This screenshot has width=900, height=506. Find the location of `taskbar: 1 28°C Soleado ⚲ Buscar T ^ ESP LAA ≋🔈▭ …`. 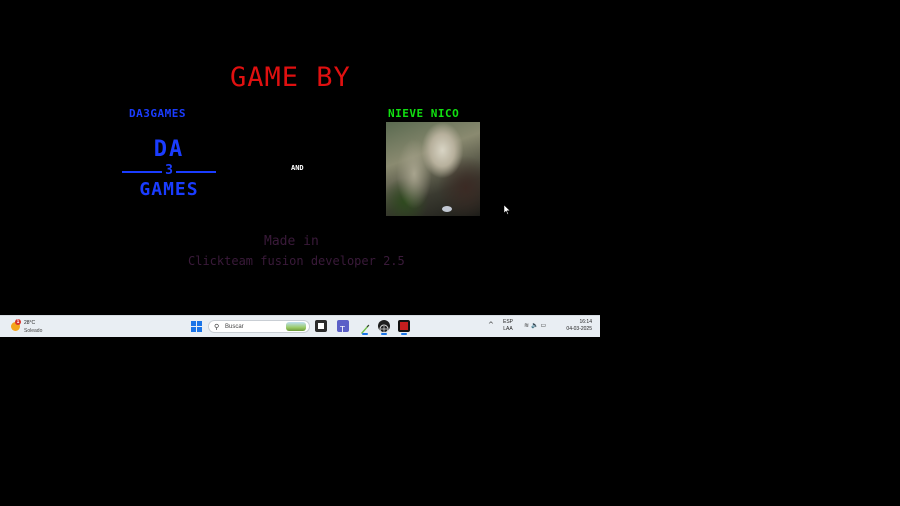

taskbar: 1 28°C Soleado ⚲ Buscar T ^ ESP LAA ≋🔈▭ … is located at coordinates (300, 326).